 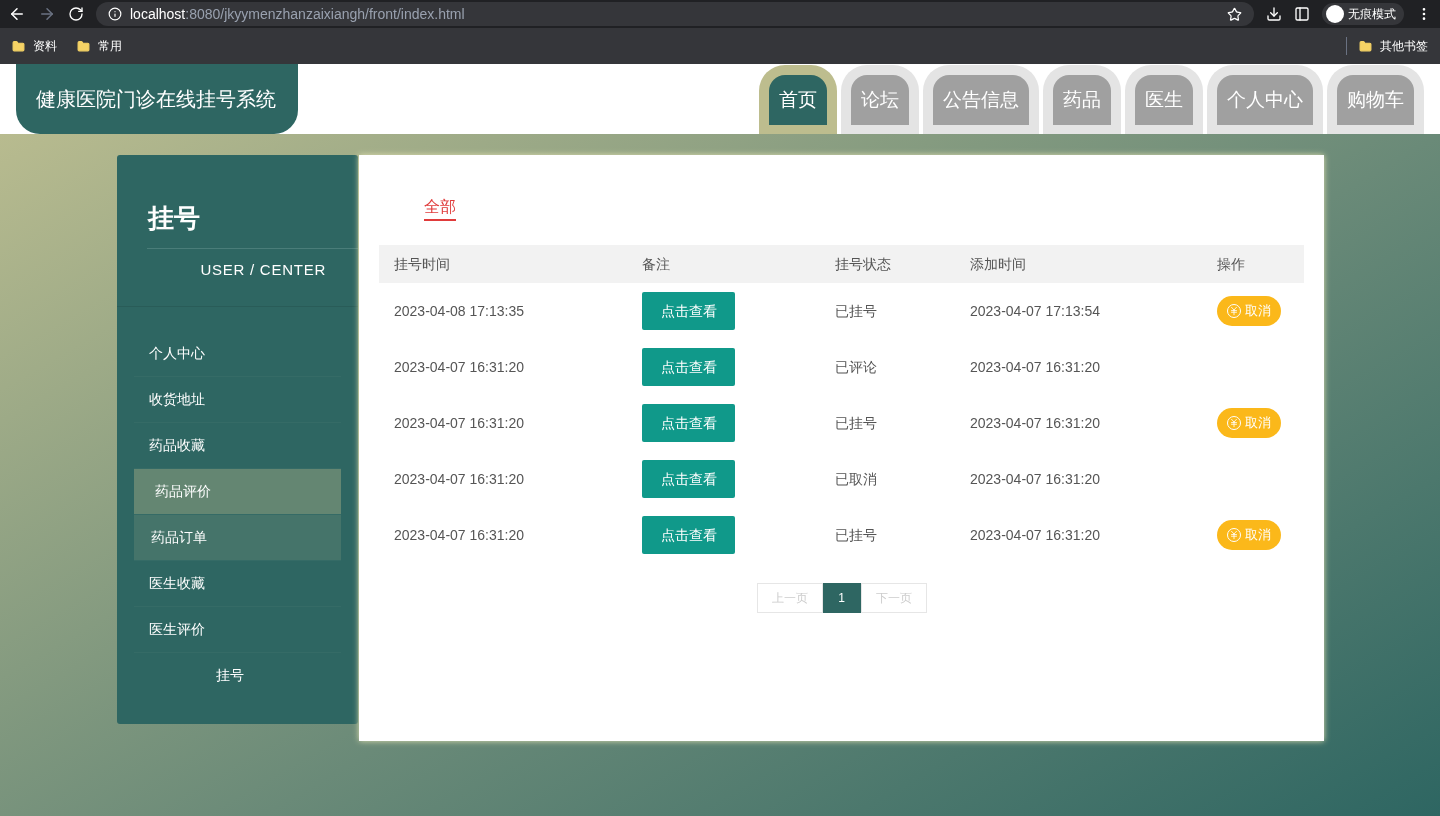 I want to click on column-header: 挂号状态, so click(x=863, y=264).